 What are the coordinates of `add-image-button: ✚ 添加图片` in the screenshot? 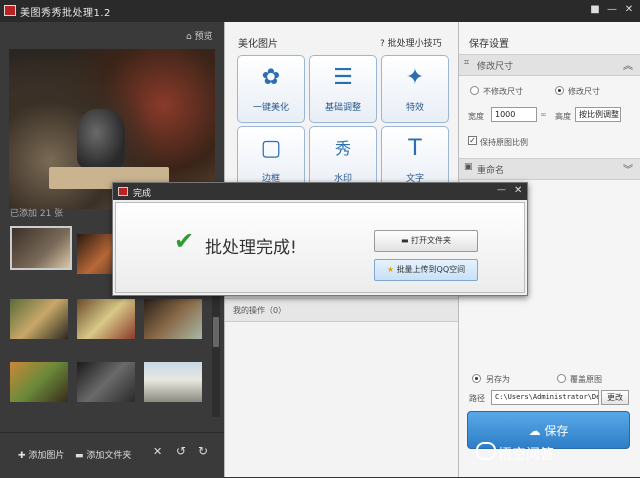 It's located at (41, 454).